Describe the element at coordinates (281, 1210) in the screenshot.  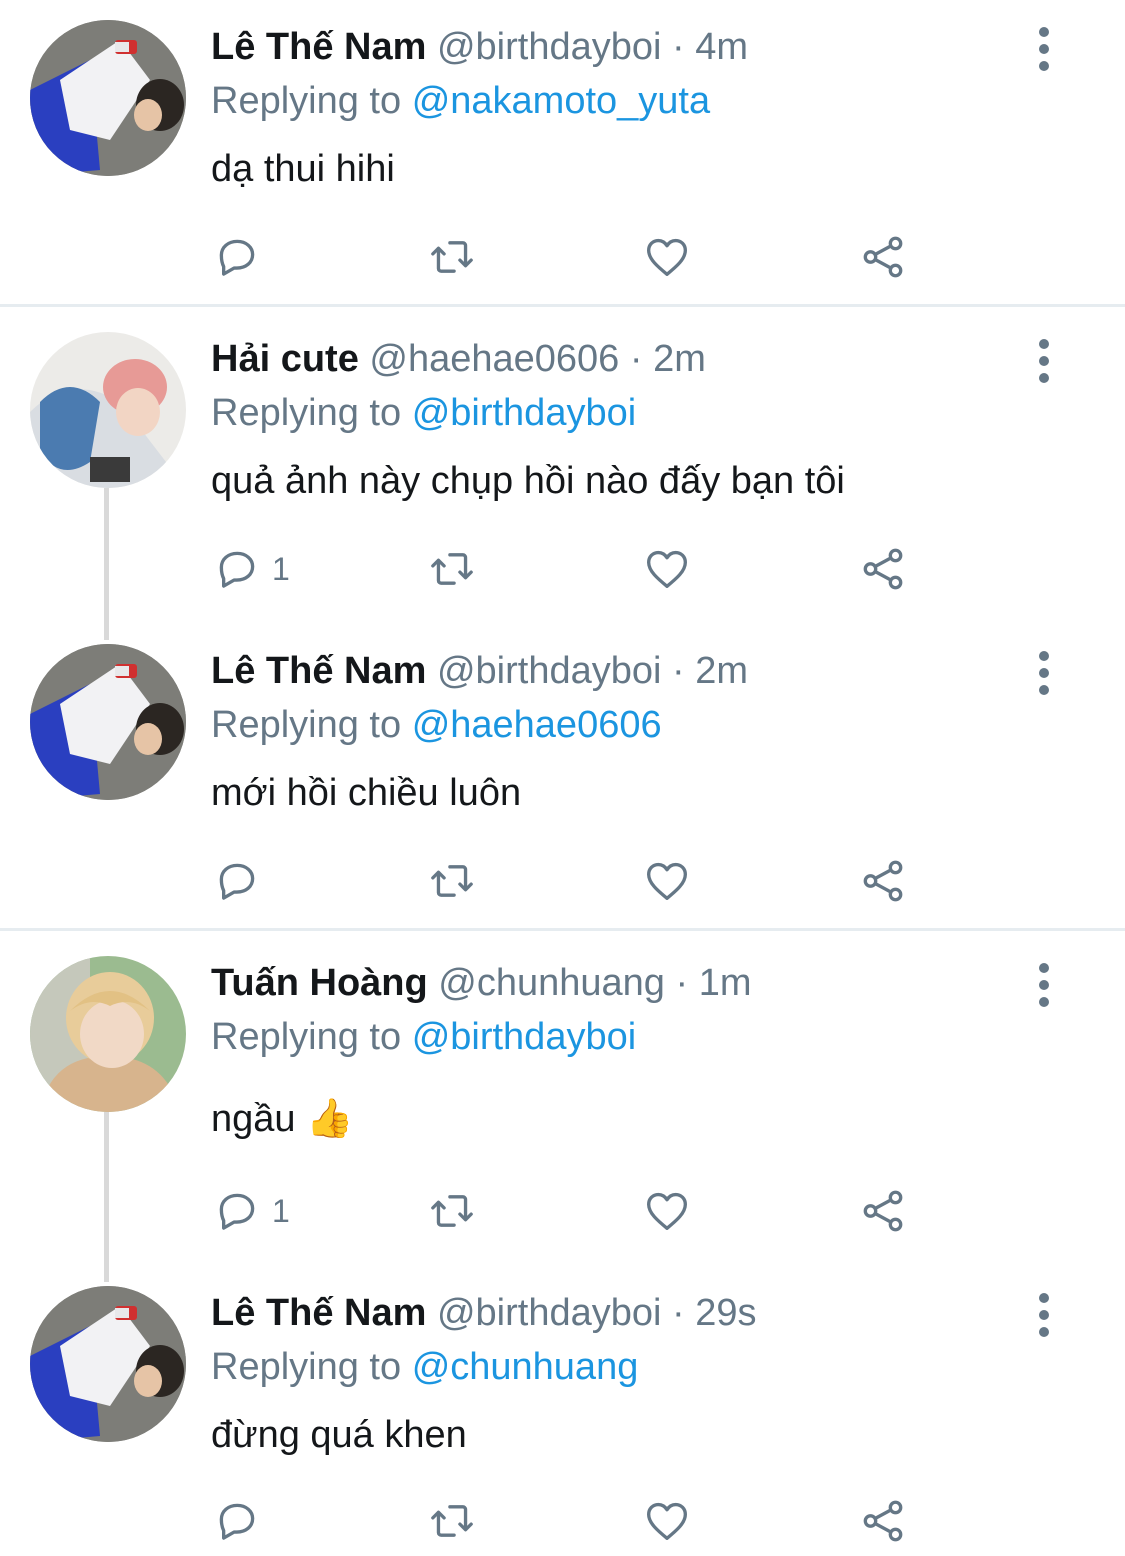
I see `reply-count: 1` at that location.